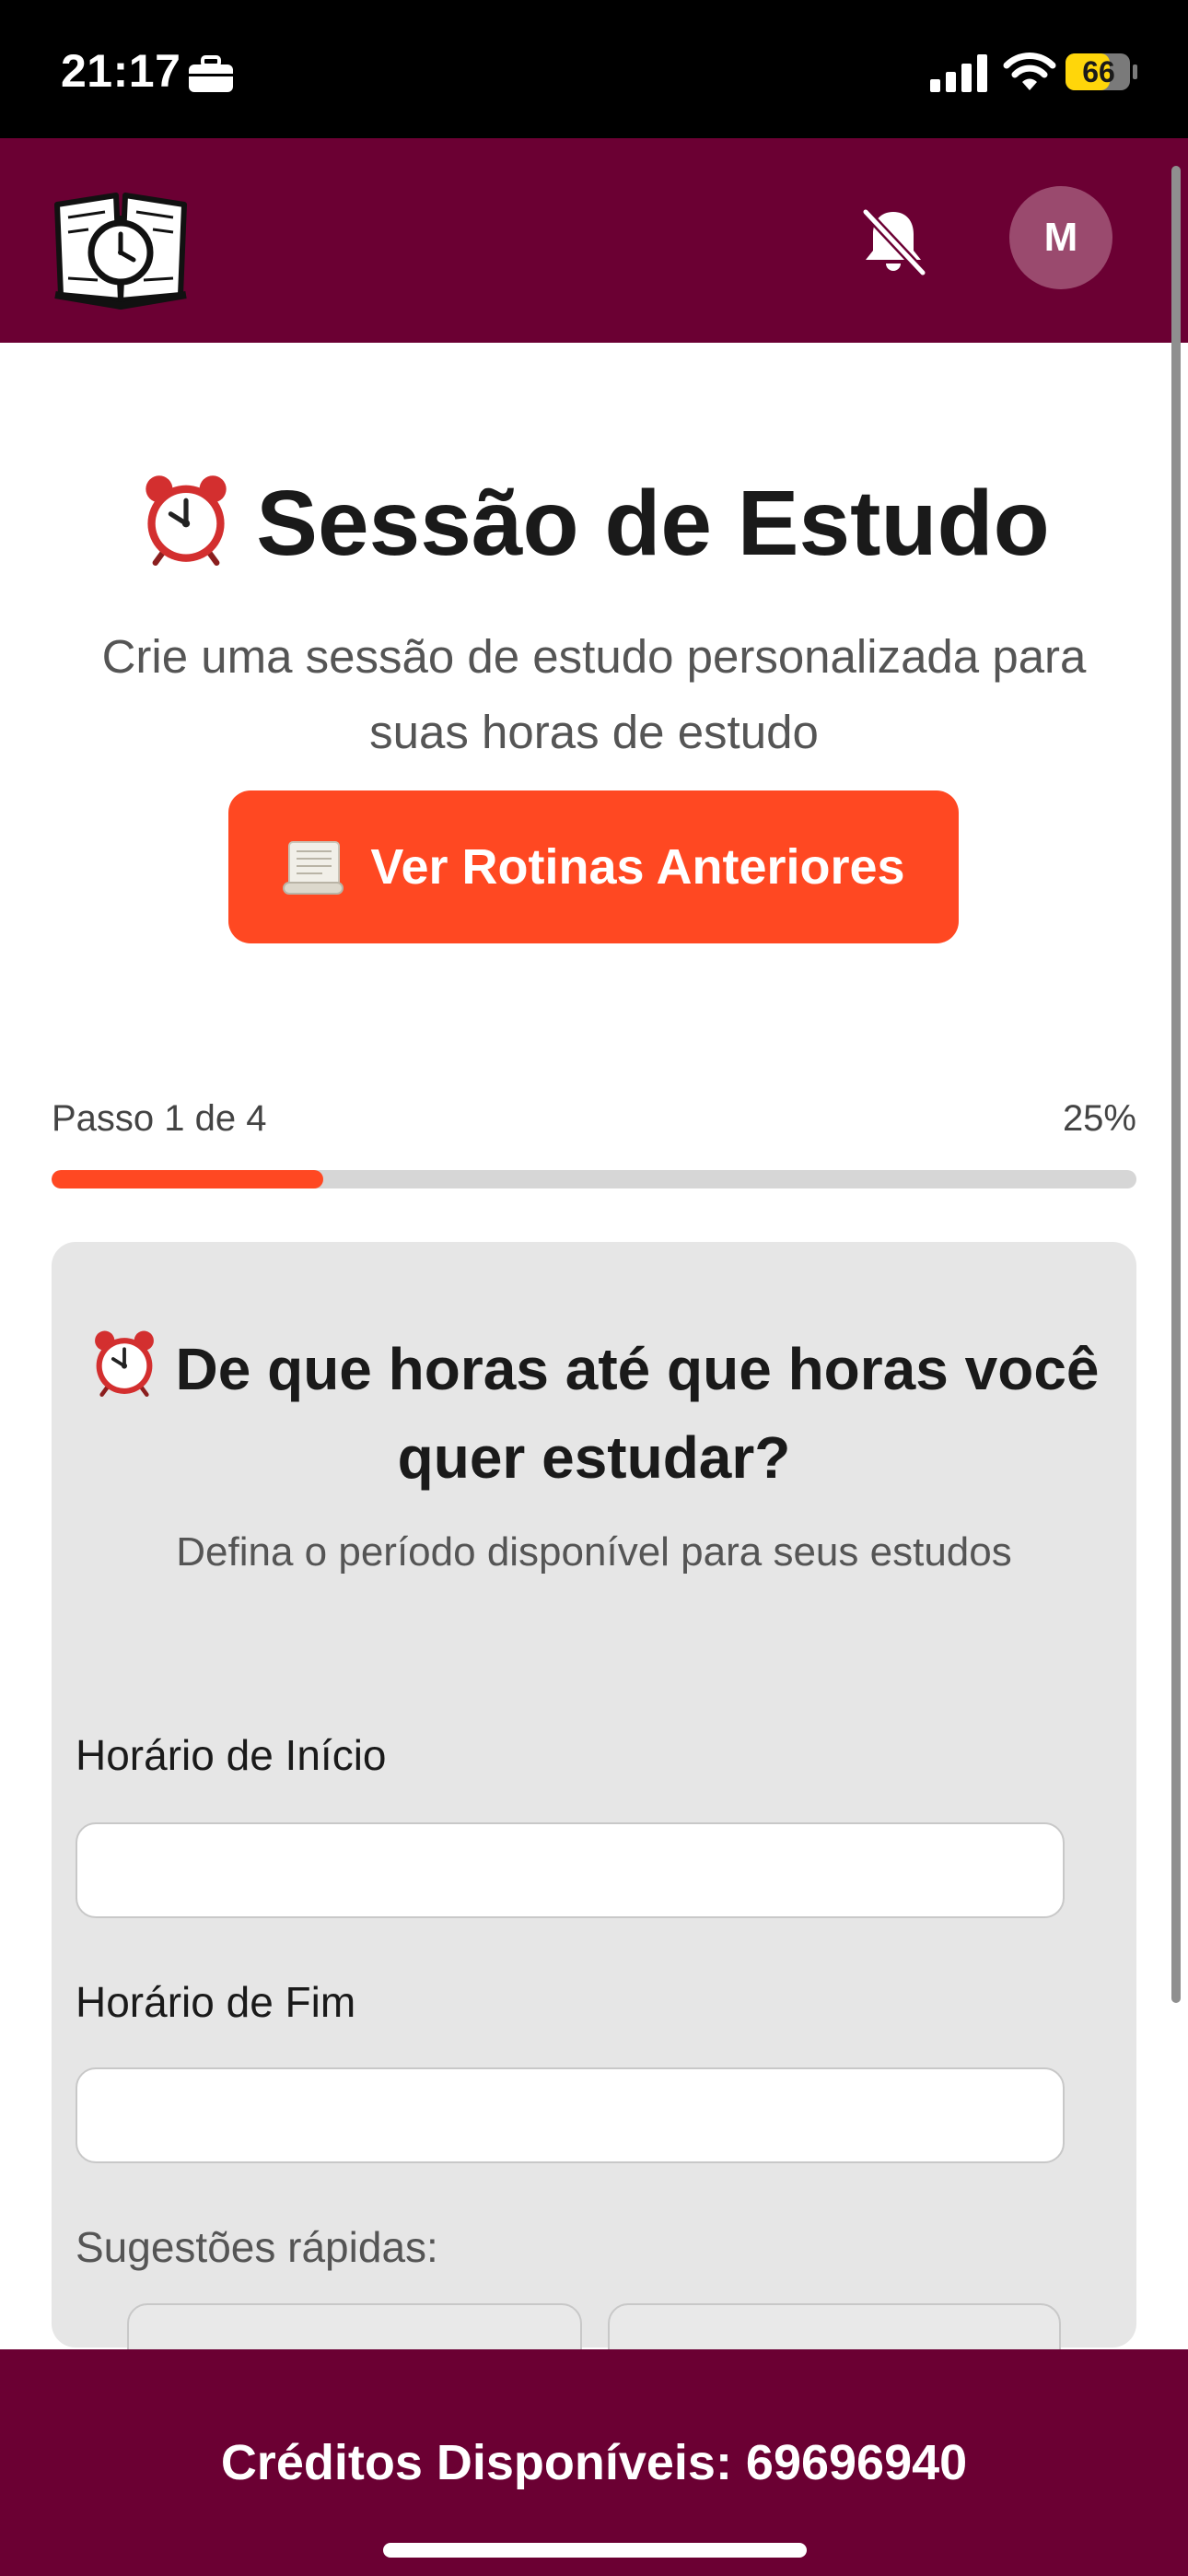  What do you see at coordinates (1029, 71) in the screenshot?
I see `wifi-icon` at bounding box center [1029, 71].